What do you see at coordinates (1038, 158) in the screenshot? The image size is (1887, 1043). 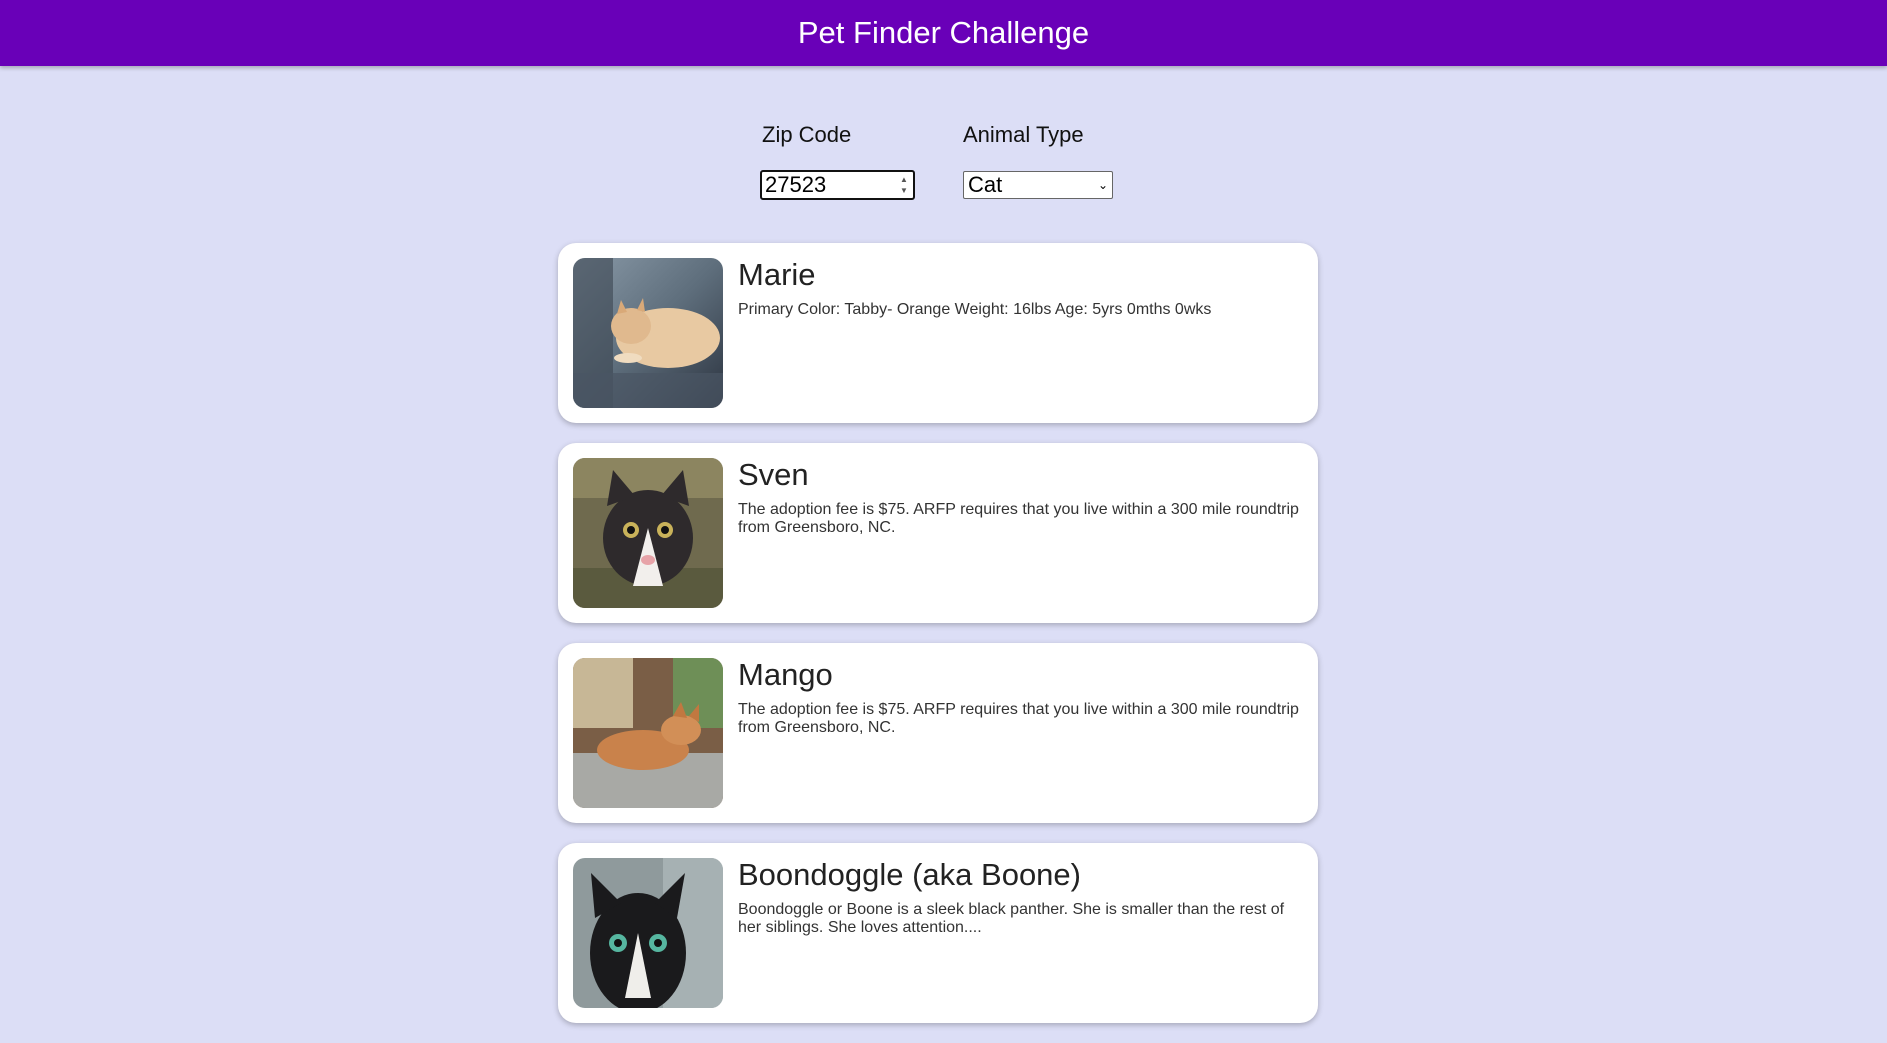 I see `animal-type-filter: Animal Type Cat ⌄` at bounding box center [1038, 158].